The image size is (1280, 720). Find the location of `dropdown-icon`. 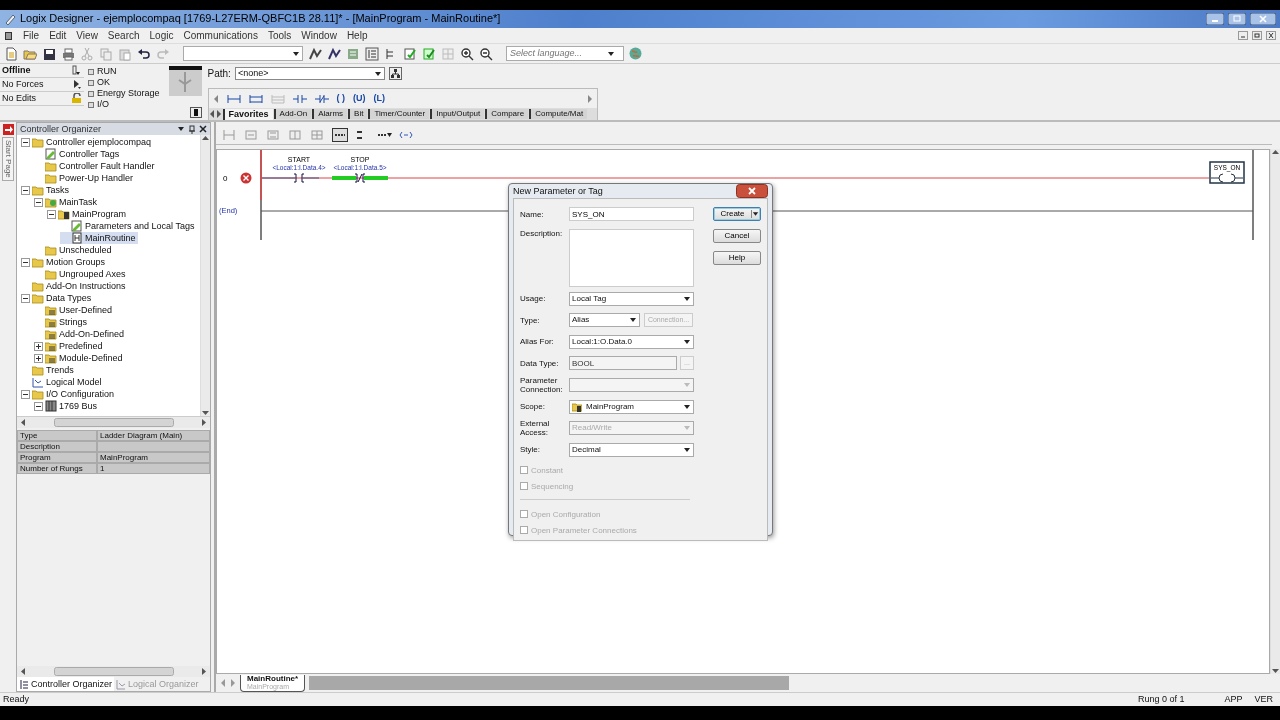

dropdown-icon is located at coordinates (181, 129).